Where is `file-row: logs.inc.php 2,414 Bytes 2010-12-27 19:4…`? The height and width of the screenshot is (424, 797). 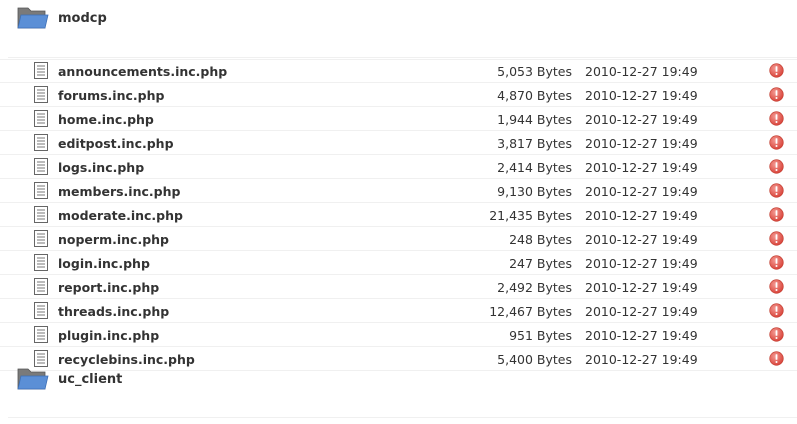 file-row: logs.inc.php 2,414 Bytes 2010-12-27 19:4… is located at coordinates (398, 167).